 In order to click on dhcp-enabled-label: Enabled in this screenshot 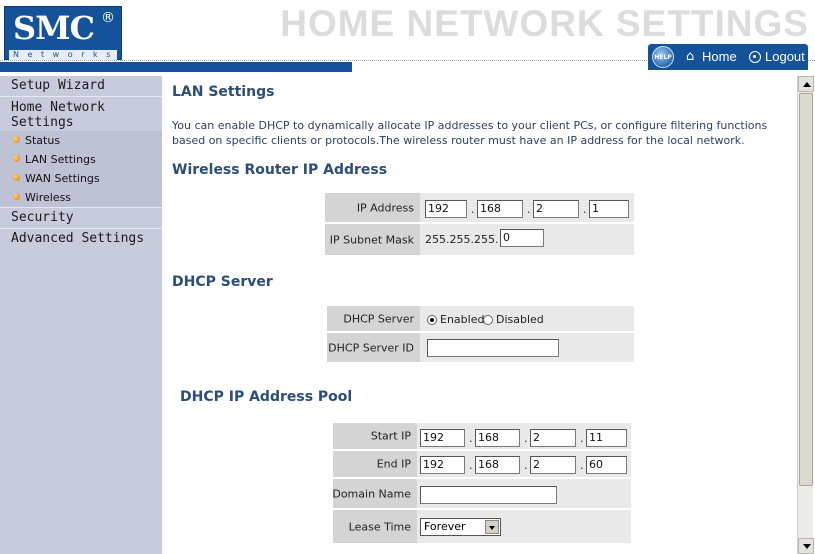, I will do `click(462, 319)`.